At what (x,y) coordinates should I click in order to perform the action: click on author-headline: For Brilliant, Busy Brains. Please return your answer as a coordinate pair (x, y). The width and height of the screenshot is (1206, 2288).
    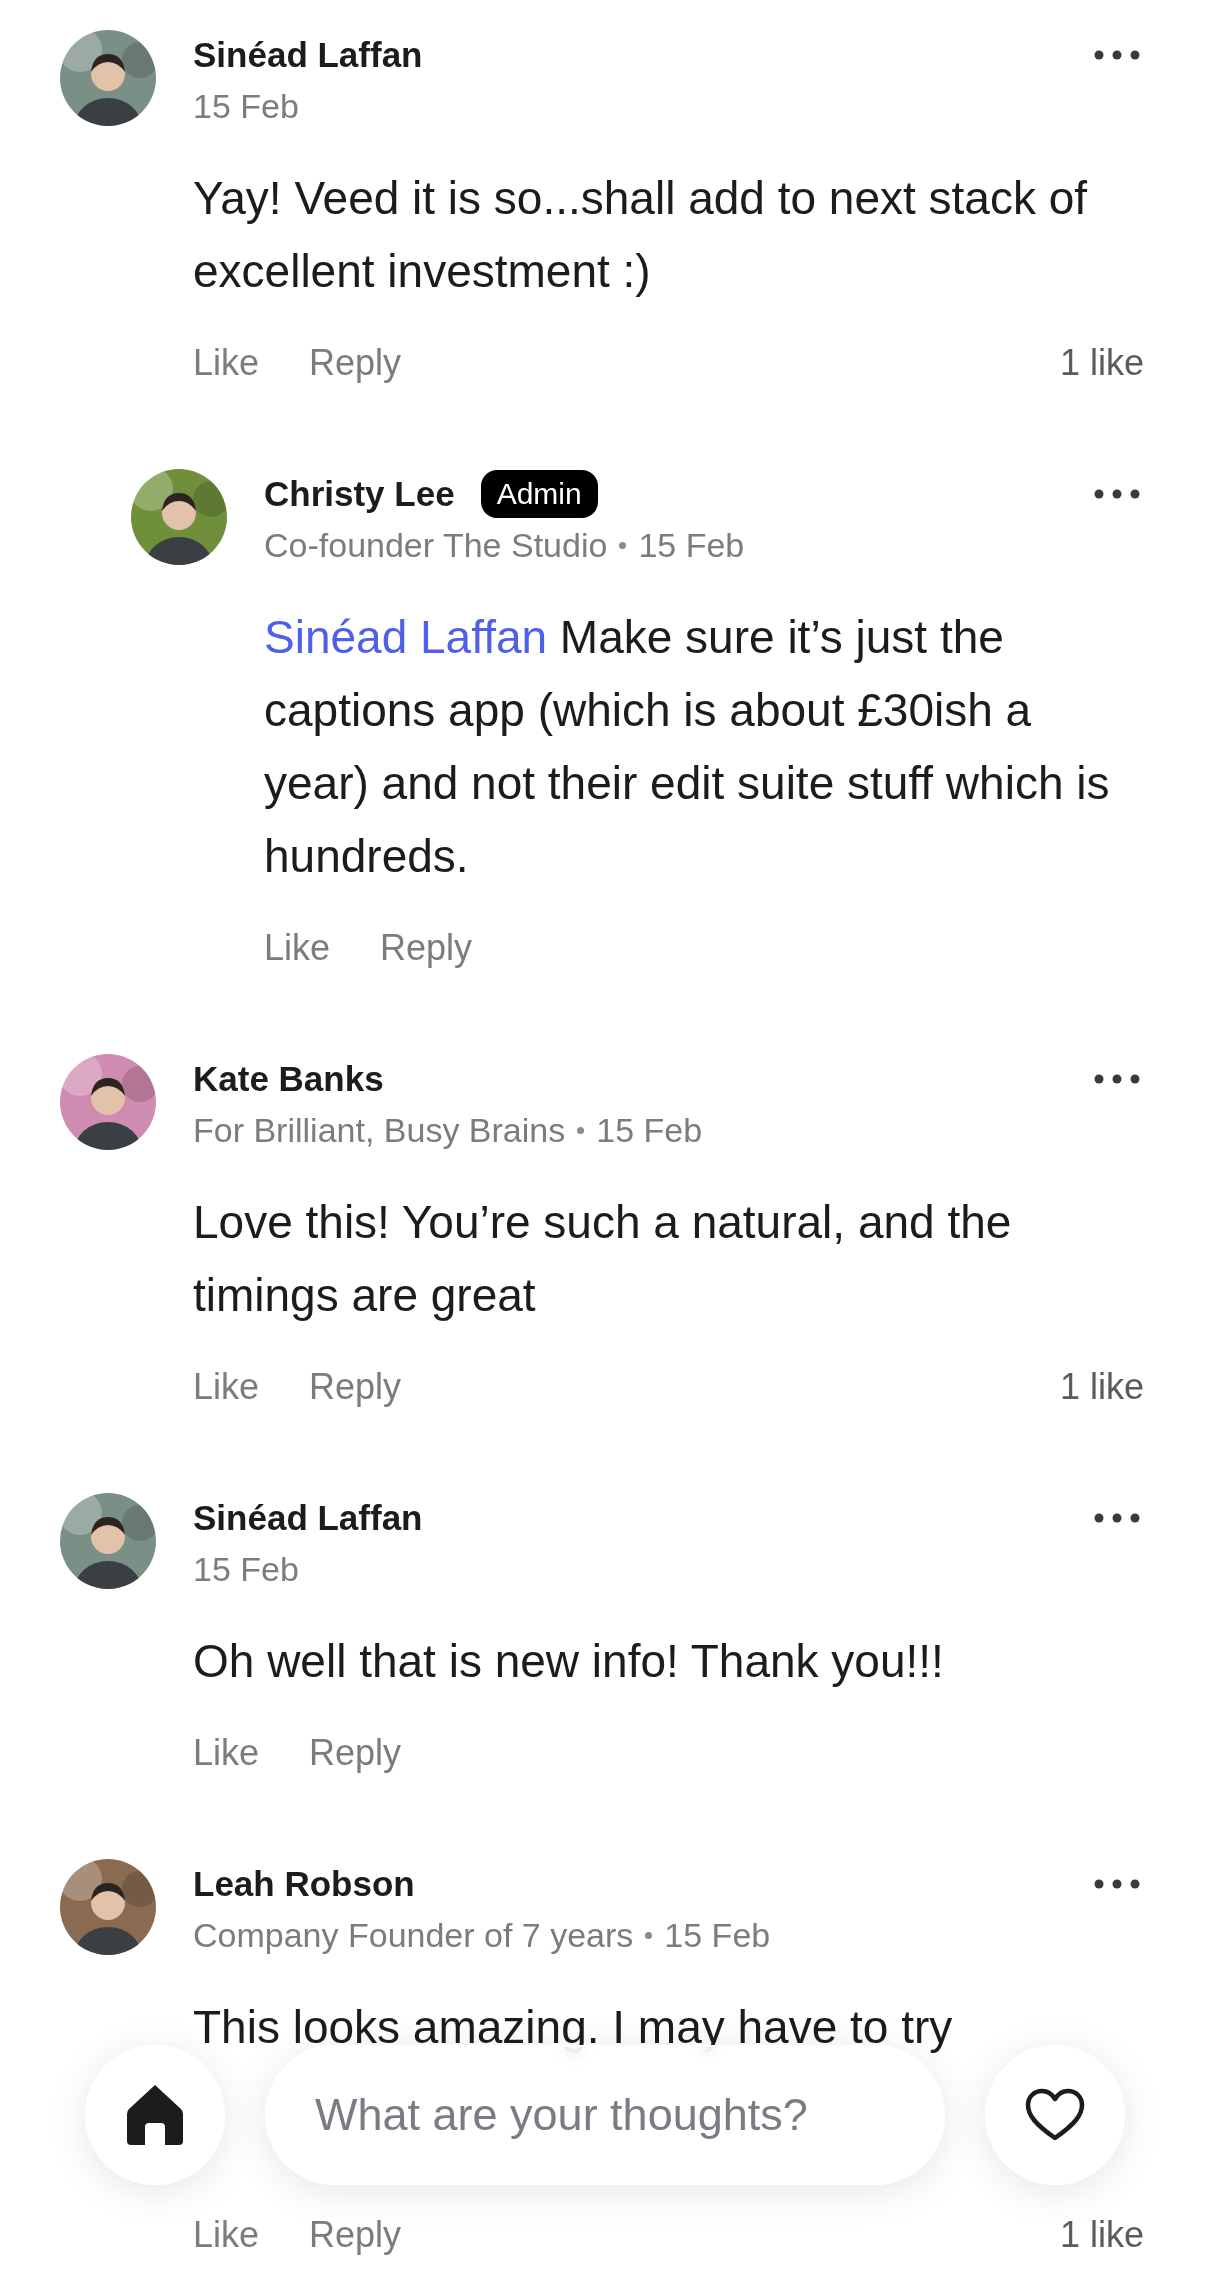
    Looking at the image, I should click on (379, 1130).